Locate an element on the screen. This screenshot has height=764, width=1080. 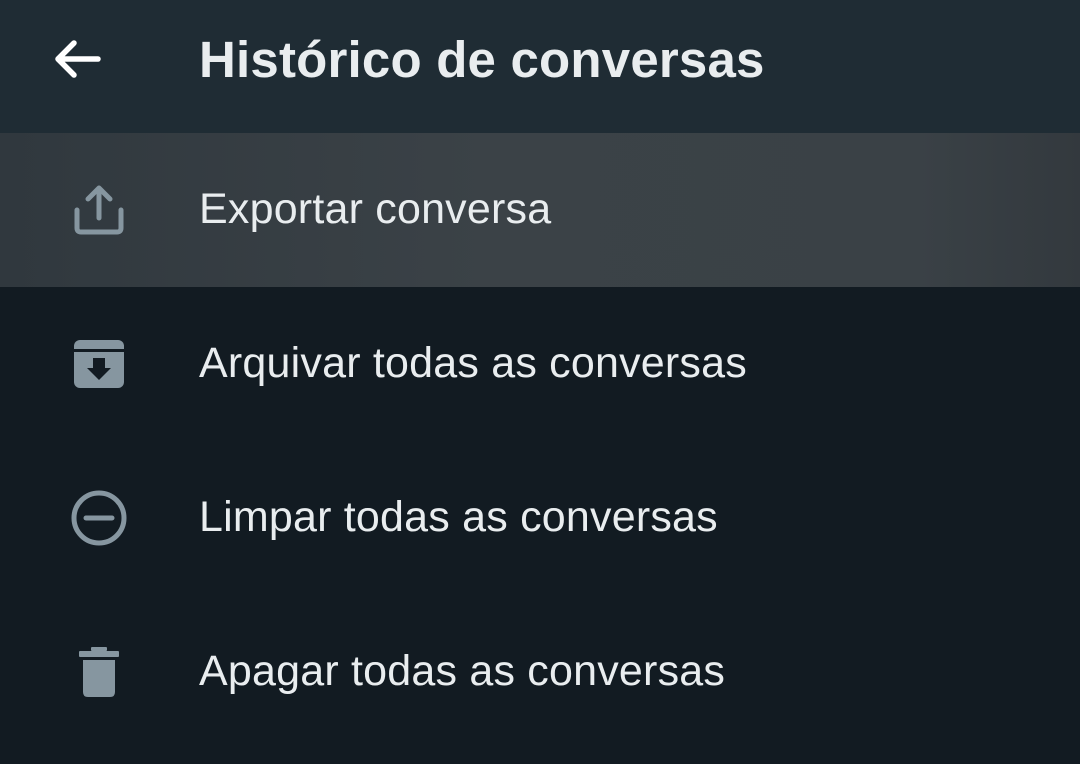
delete-all-label: Apagar todas as conversas is located at coordinates (462, 671).